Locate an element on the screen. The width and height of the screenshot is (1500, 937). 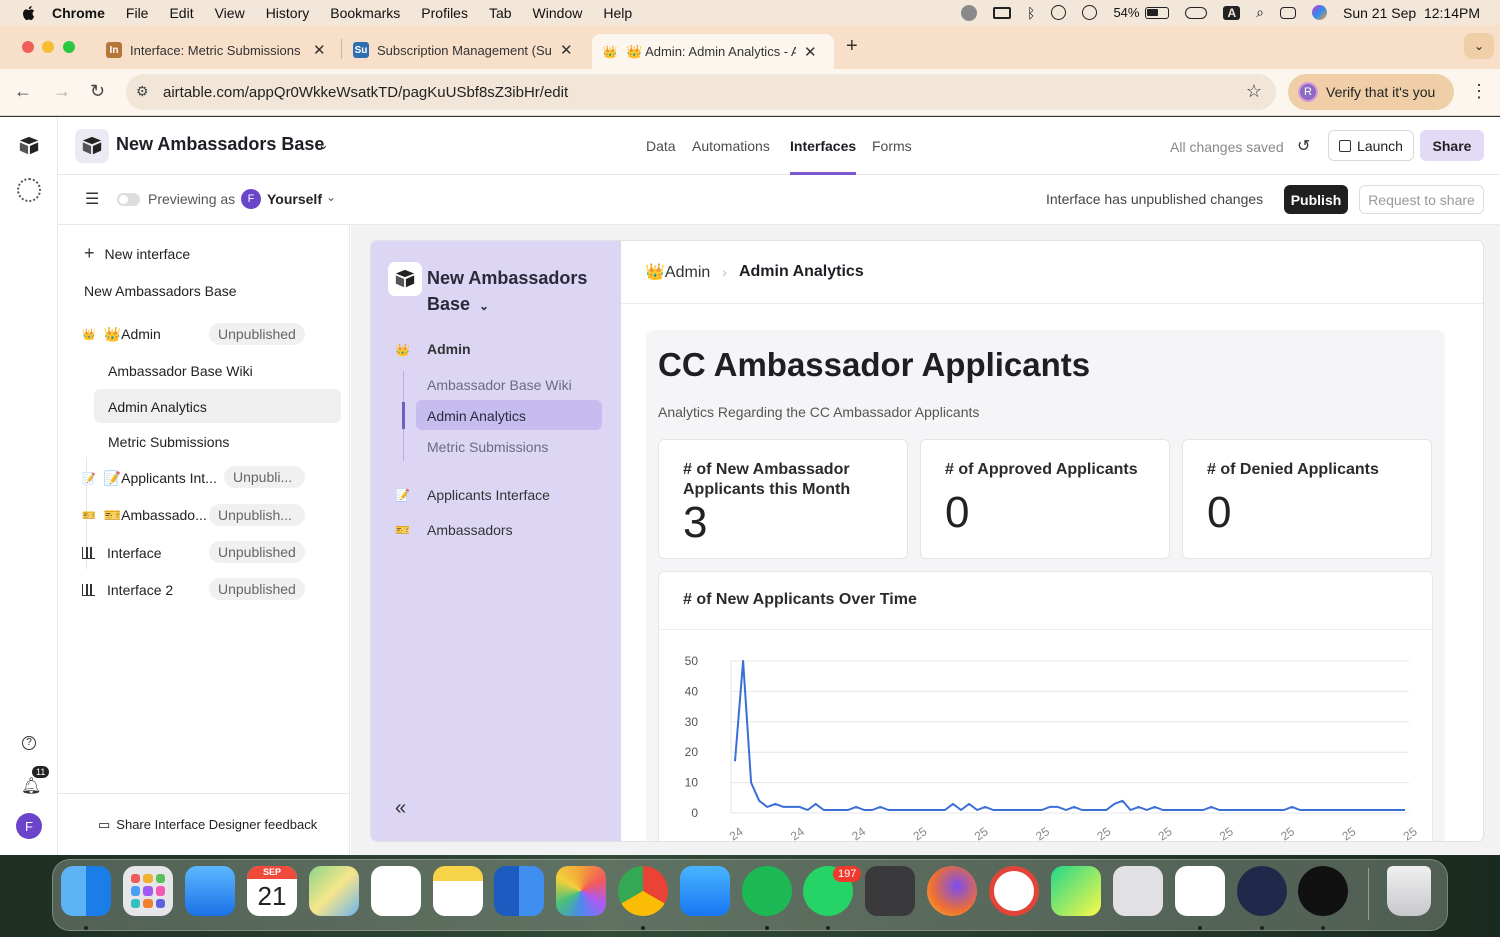
nav-group-admin: Admin is located at coordinates (449, 349).